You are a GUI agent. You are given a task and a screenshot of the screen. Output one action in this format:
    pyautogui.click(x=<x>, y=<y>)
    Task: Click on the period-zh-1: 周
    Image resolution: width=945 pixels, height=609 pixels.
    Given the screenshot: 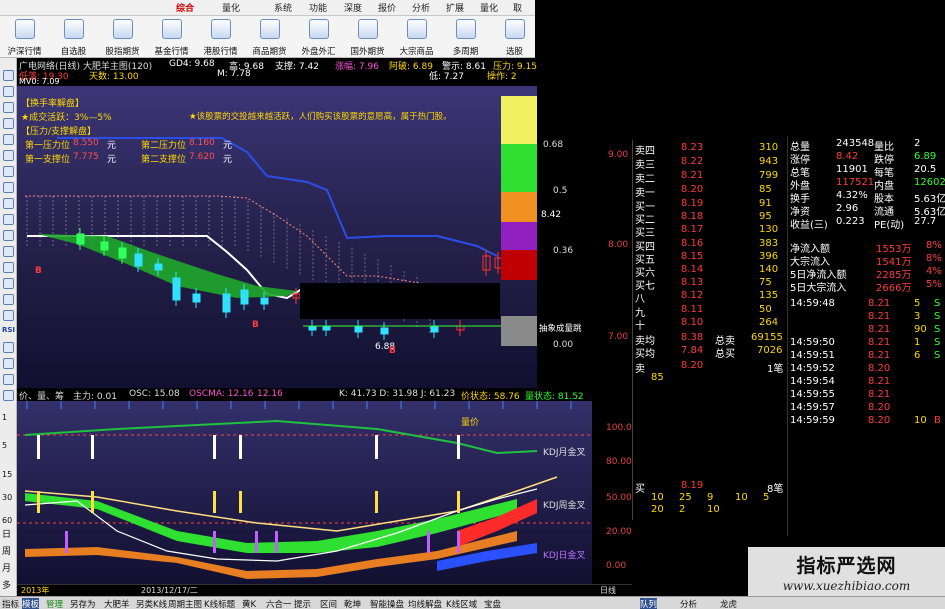 What is the action you would take?
    pyautogui.click(x=6, y=550)
    